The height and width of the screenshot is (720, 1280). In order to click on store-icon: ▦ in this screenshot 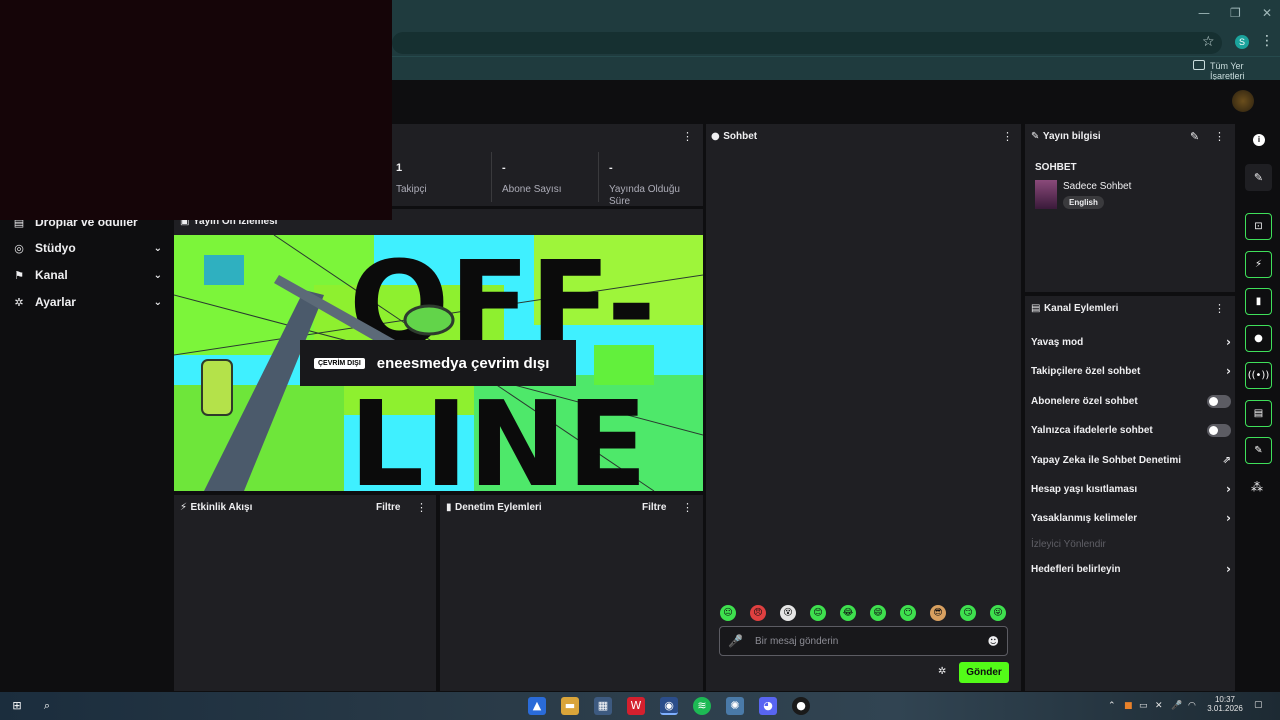, I will do `click(603, 706)`.